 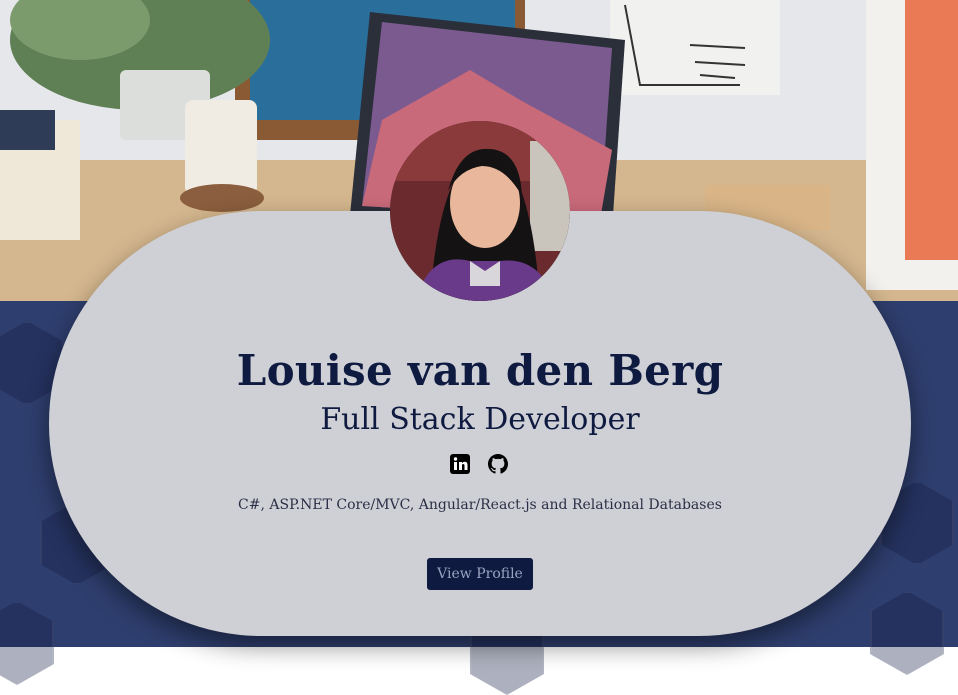 I want to click on social-links, so click(x=479, y=464).